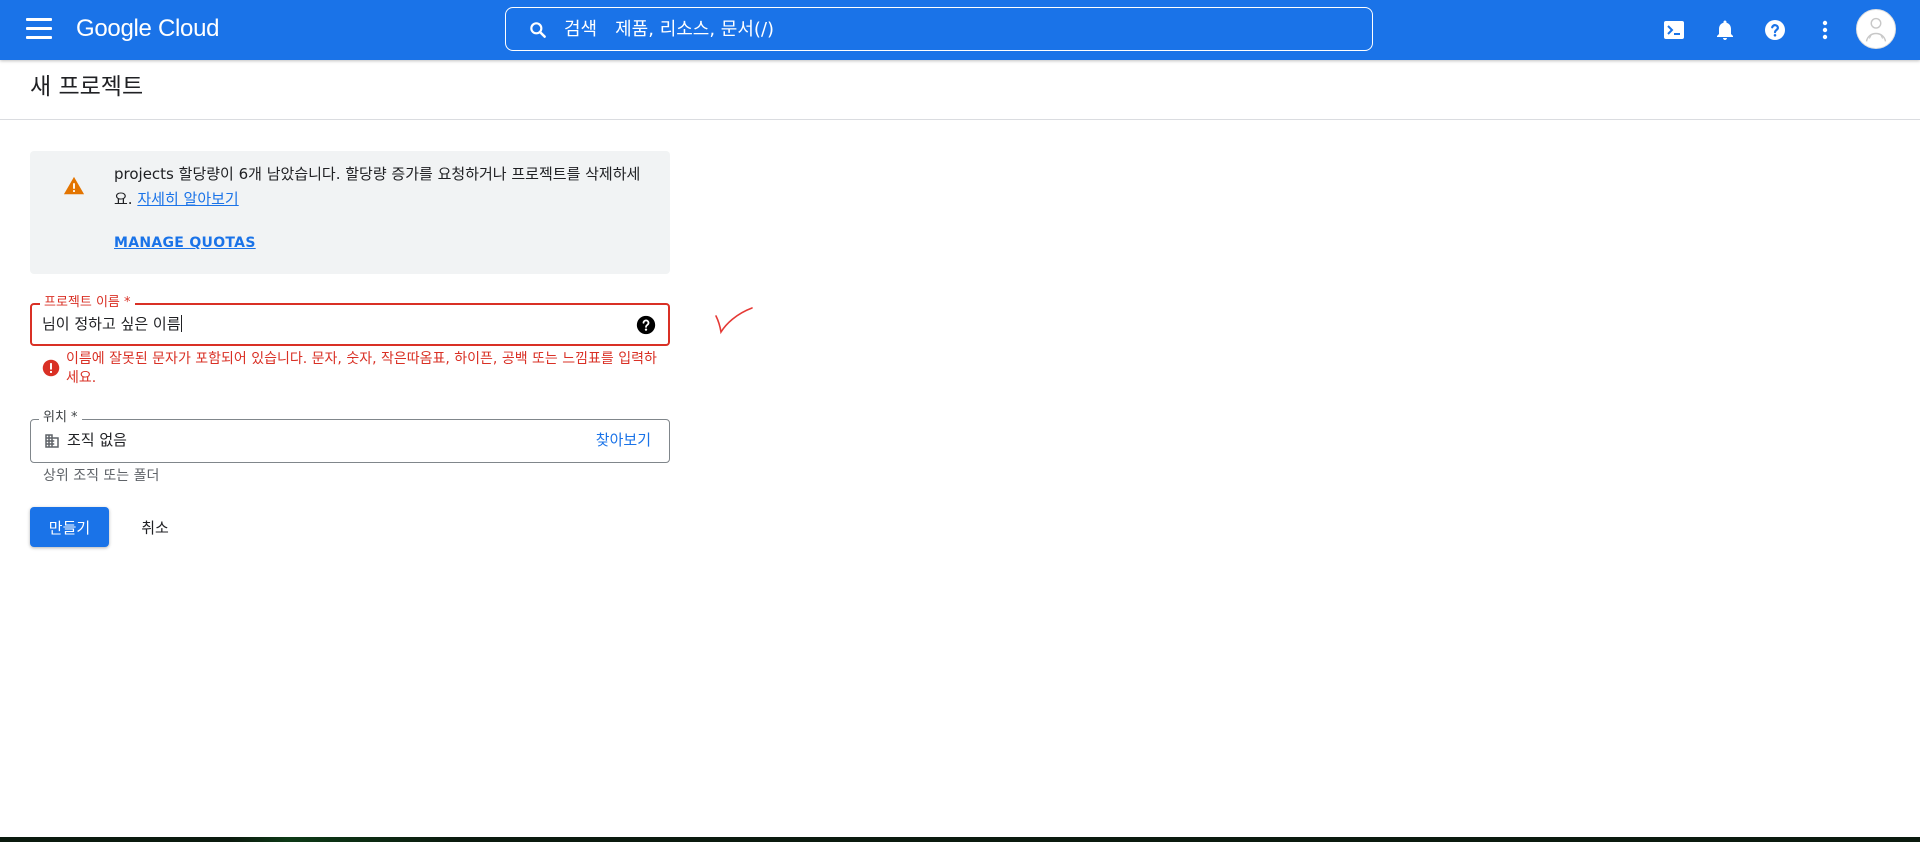 The image size is (1920, 842). What do you see at coordinates (538, 30) in the screenshot?
I see `search-icon` at bounding box center [538, 30].